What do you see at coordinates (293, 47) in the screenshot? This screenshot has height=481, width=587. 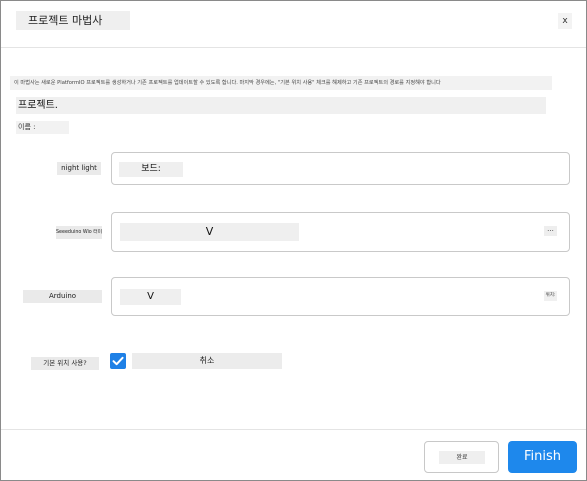 I see `header-divider` at bounding box center [293, 47].